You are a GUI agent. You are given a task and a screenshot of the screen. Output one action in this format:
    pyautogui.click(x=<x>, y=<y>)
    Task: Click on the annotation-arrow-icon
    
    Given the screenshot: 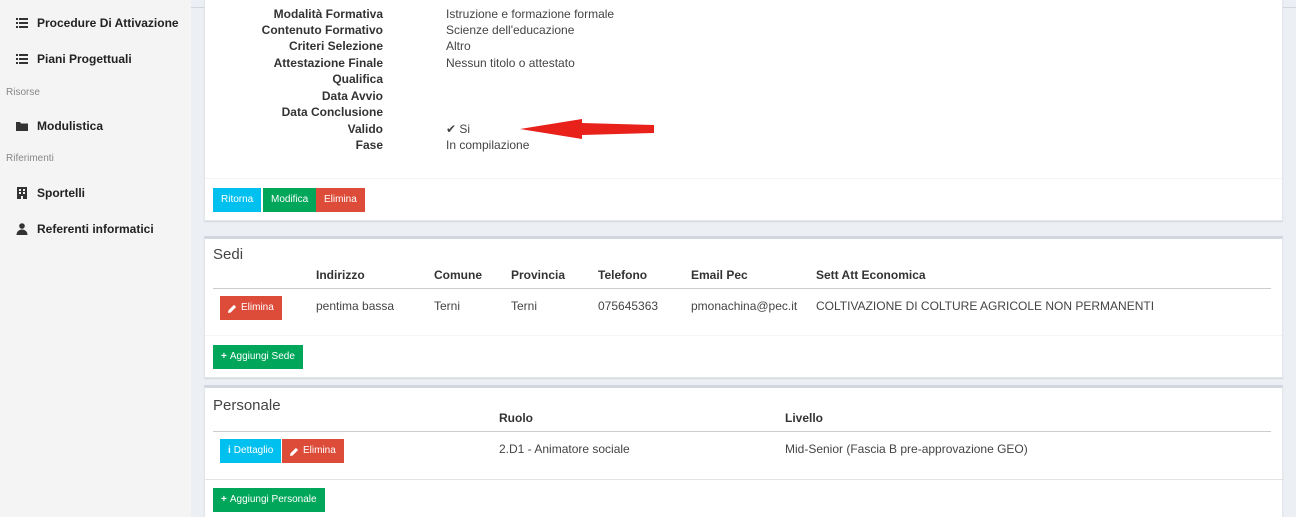 What is the action you would take?
    pyautogui.click(x=587, y=129)
    